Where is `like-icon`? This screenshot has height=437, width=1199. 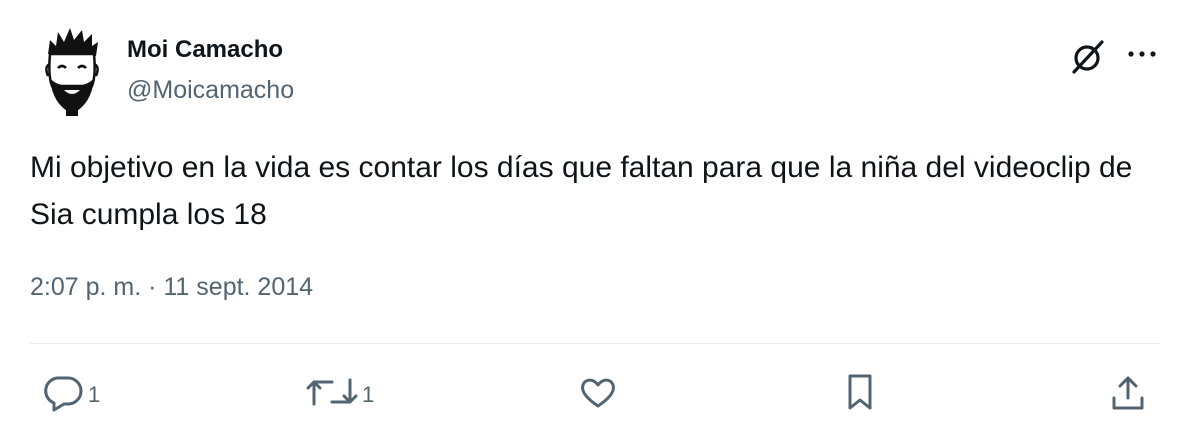
like-icon is located at coordinates (598, 393).